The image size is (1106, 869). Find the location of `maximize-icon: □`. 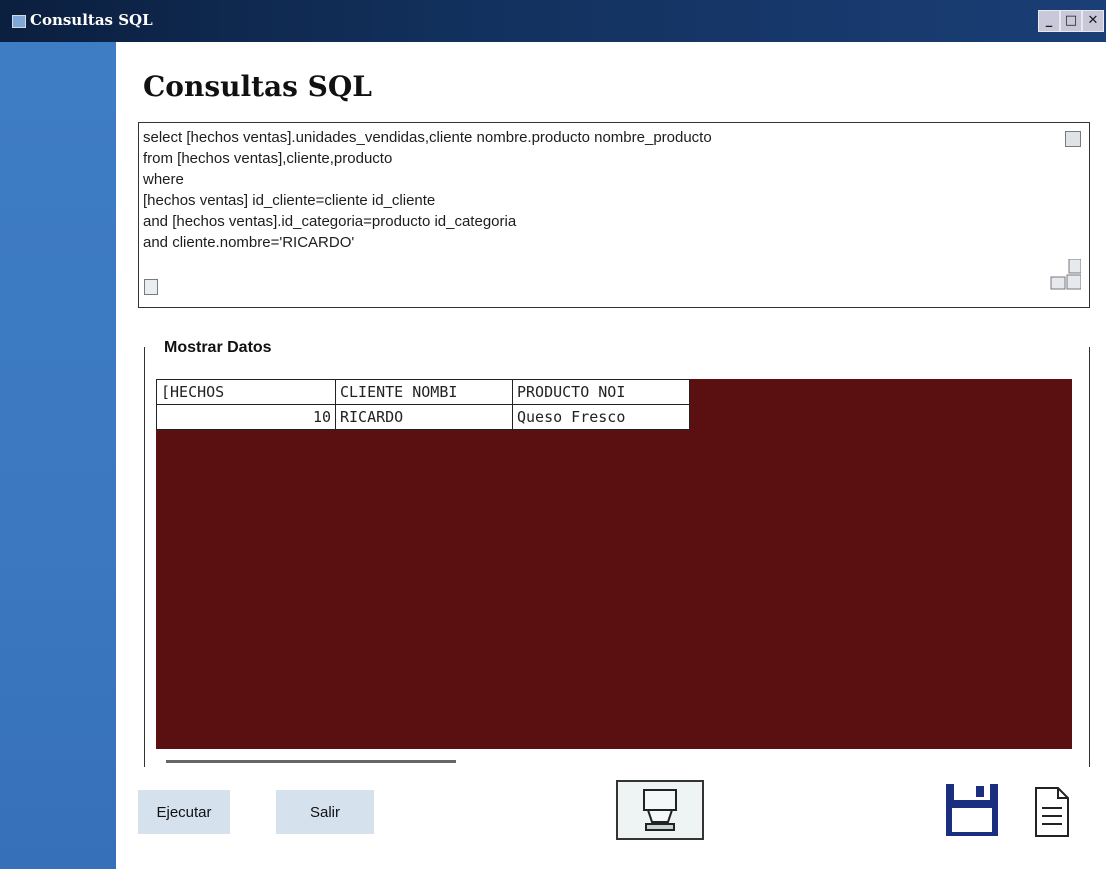

maximize-icon: □ is located at coordinates (1071, 21).